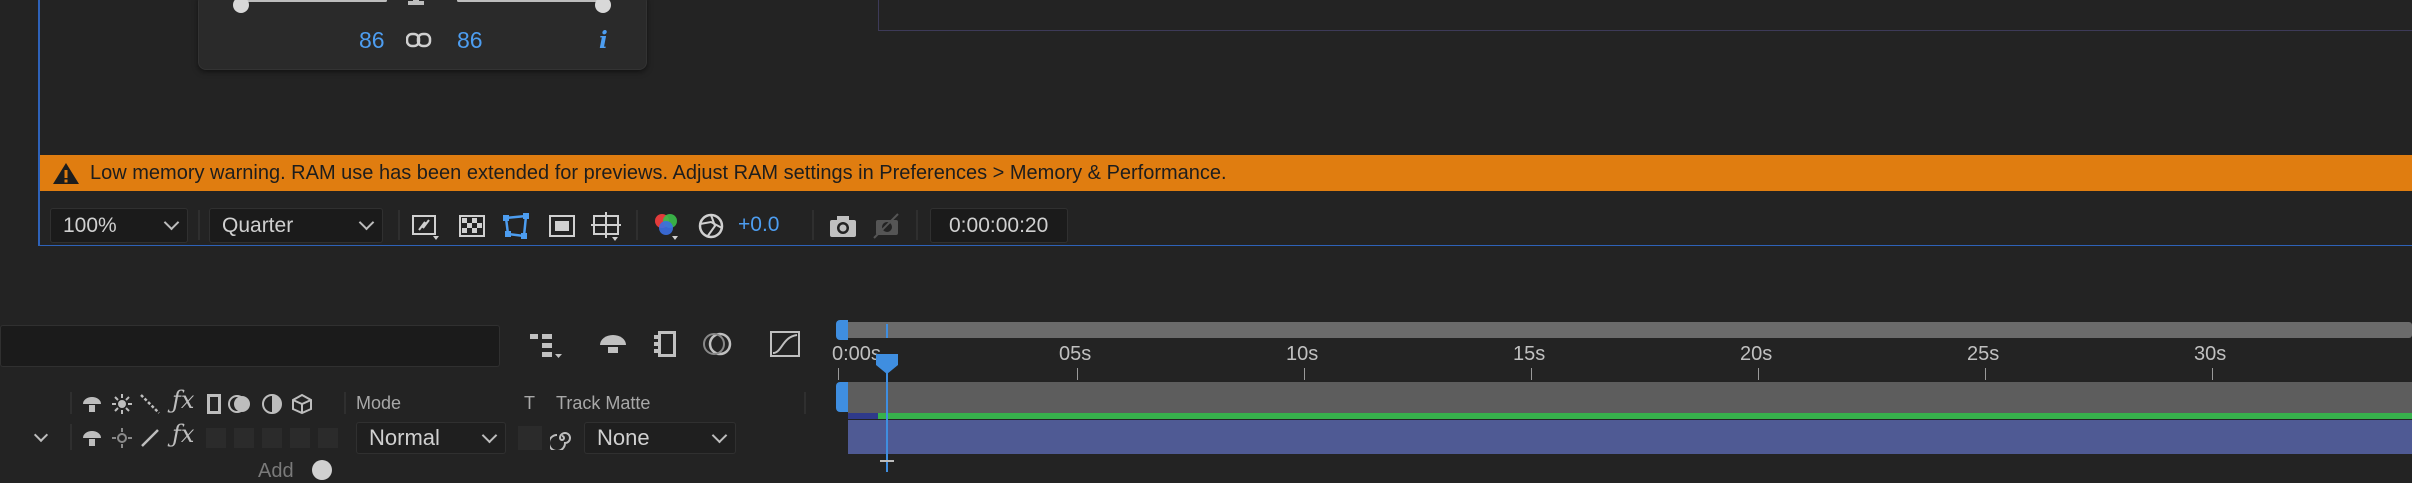  I want to click on mode-column-header: Mode, so click(378, 403).